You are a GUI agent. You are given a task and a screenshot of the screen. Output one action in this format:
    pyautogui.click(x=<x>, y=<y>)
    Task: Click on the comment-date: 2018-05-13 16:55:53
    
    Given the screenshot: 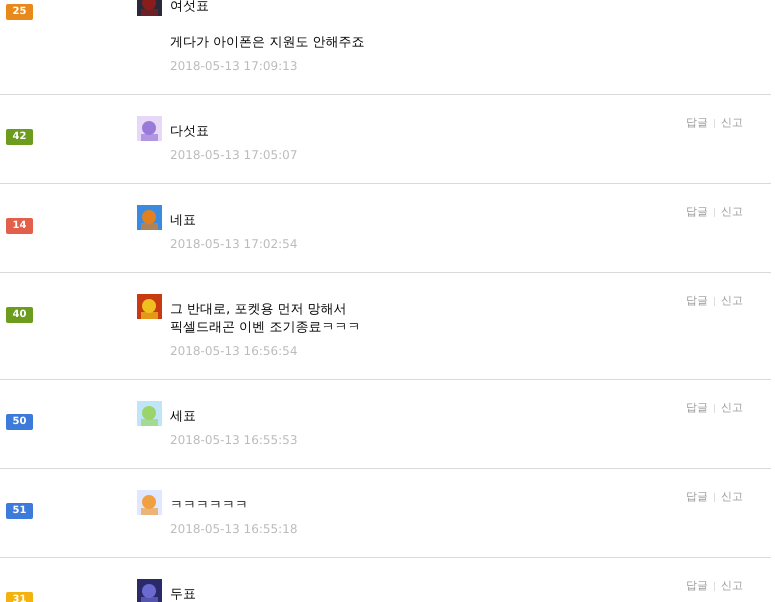 What is the action you would take?
    pyautogui.click(x=234, y=440)
    